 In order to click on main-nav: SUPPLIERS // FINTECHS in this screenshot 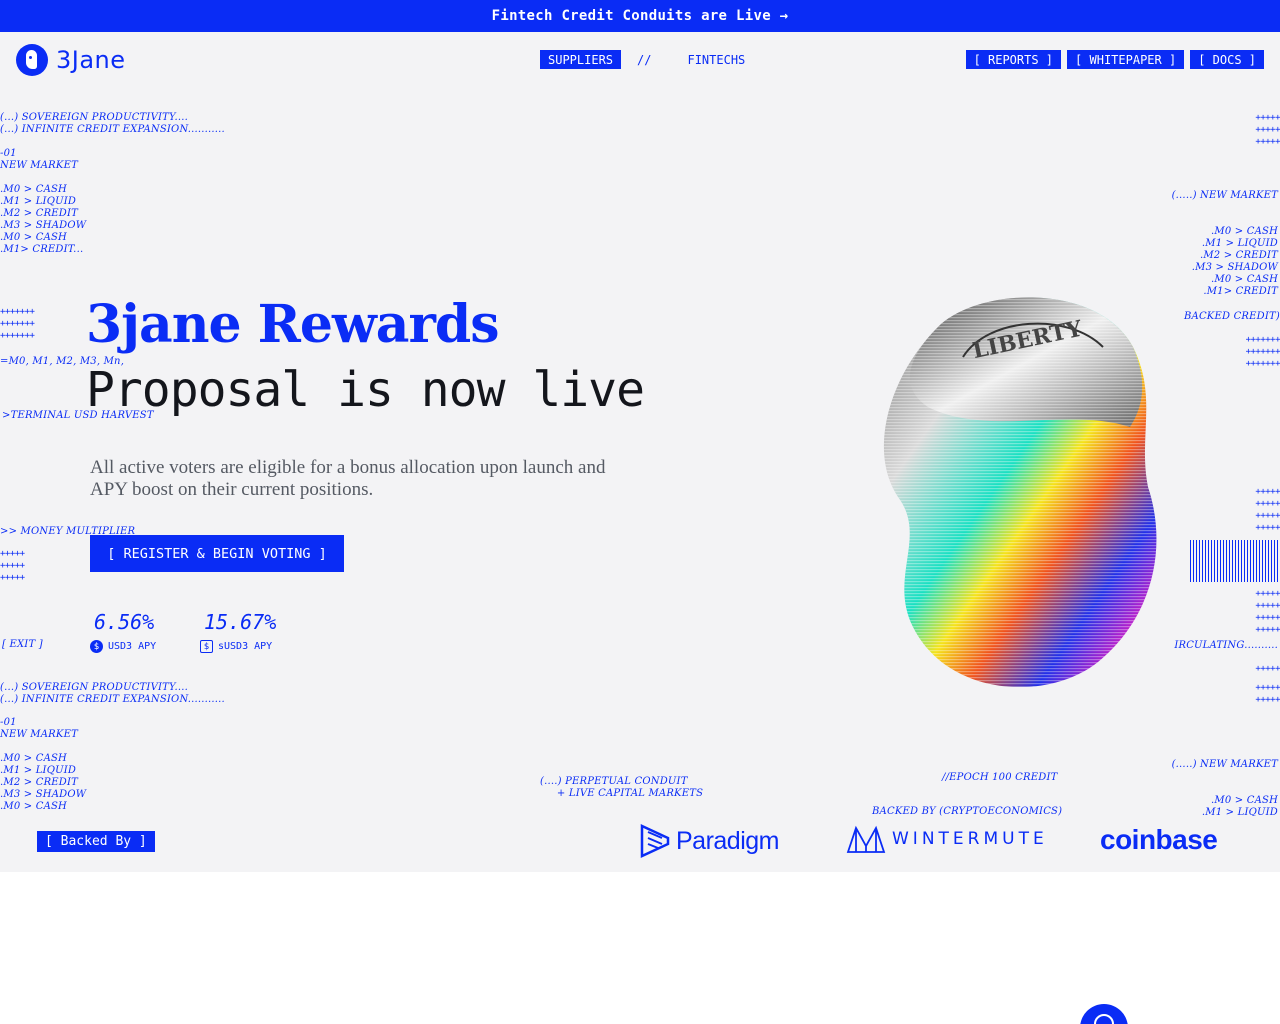, I will do `click(642, 59)`.